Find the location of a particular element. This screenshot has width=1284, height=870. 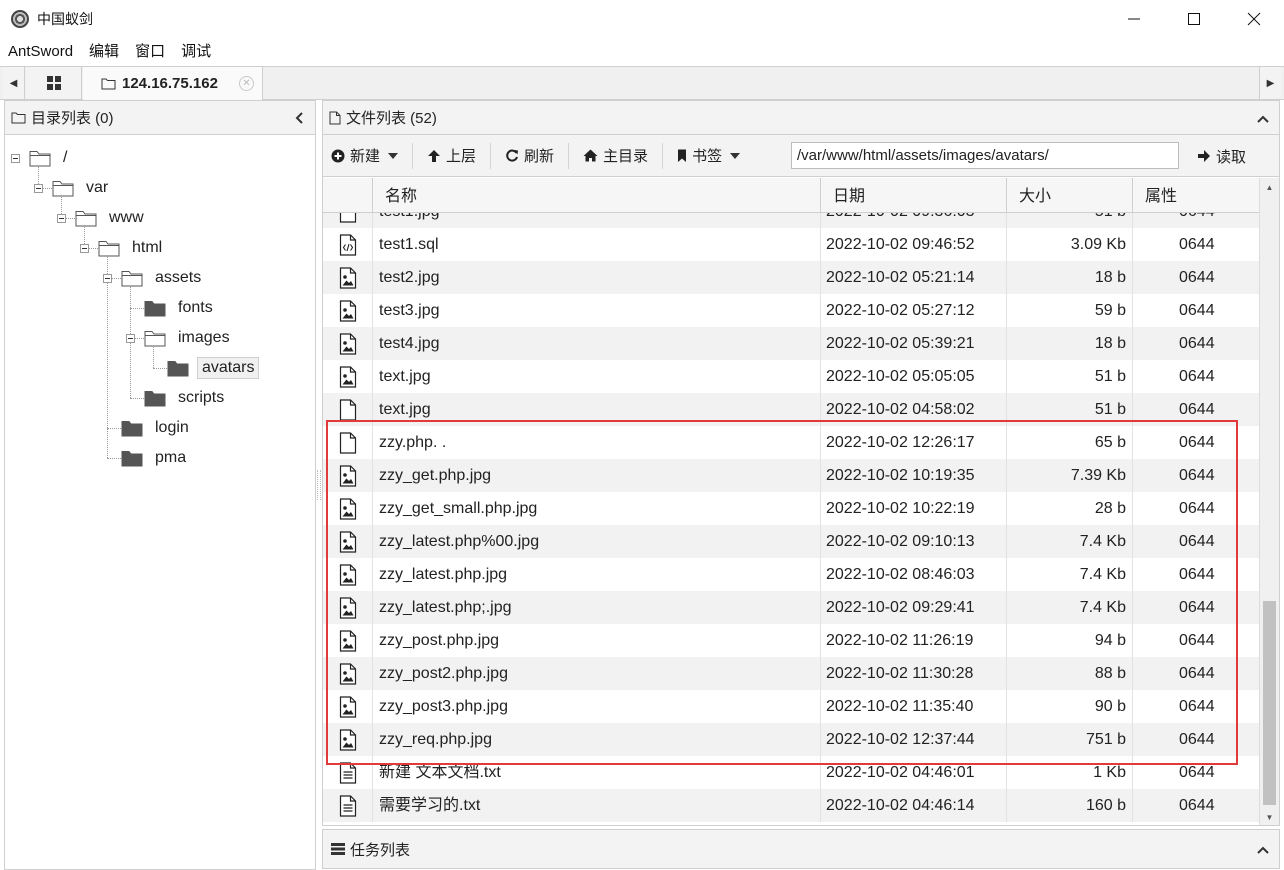

tree-node-assets: assets is located at coordinates (163, 278).